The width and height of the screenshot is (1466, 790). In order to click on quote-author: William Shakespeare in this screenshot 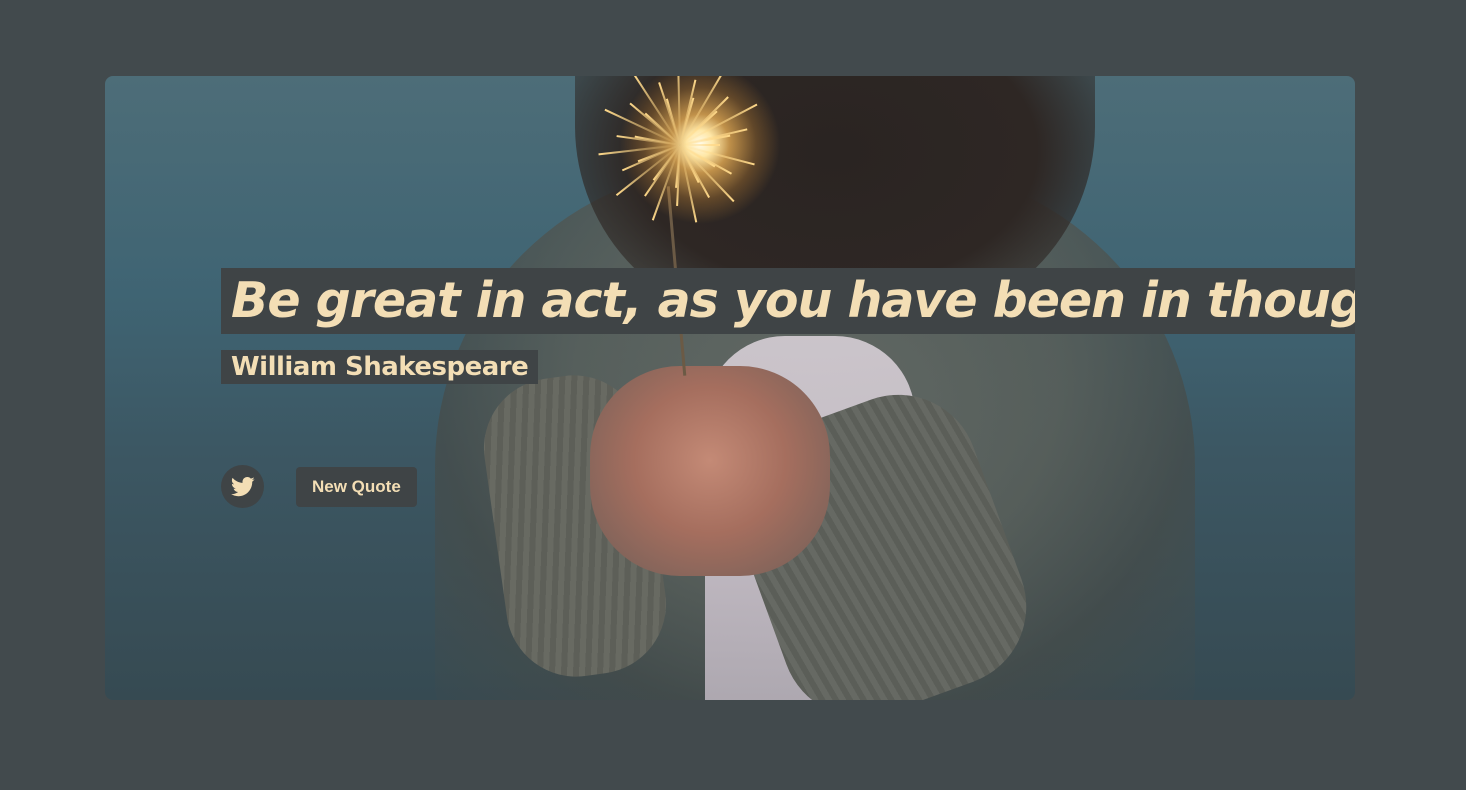, I will do `click(380, 367)`.